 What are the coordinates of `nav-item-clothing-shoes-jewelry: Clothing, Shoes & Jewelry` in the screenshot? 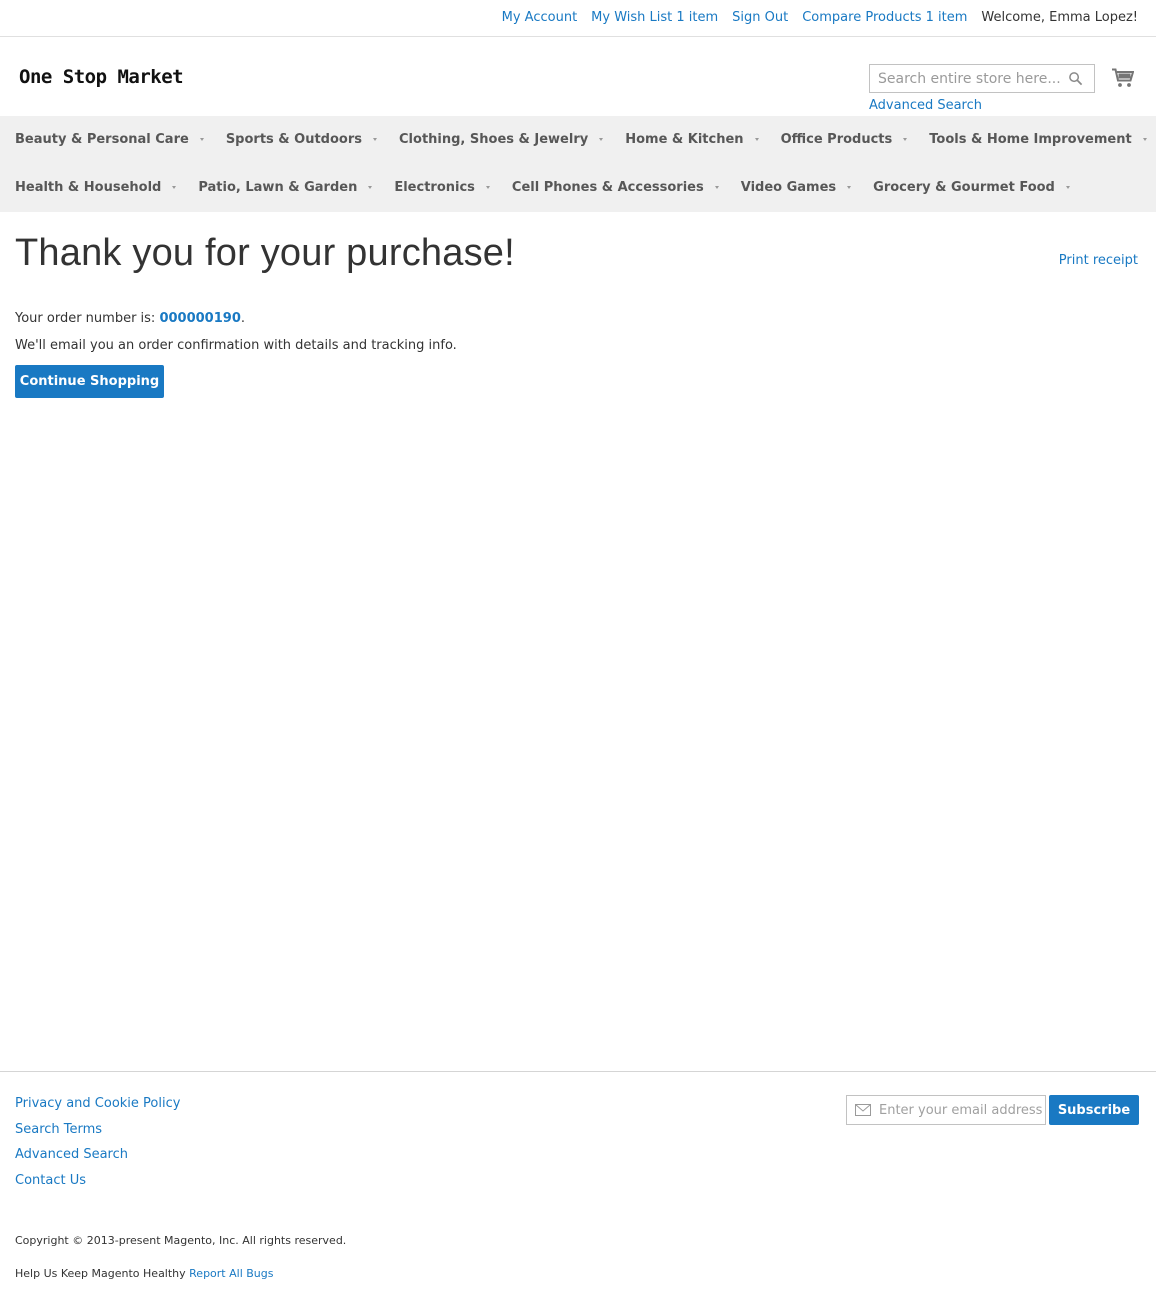 It's located at (512, 139).